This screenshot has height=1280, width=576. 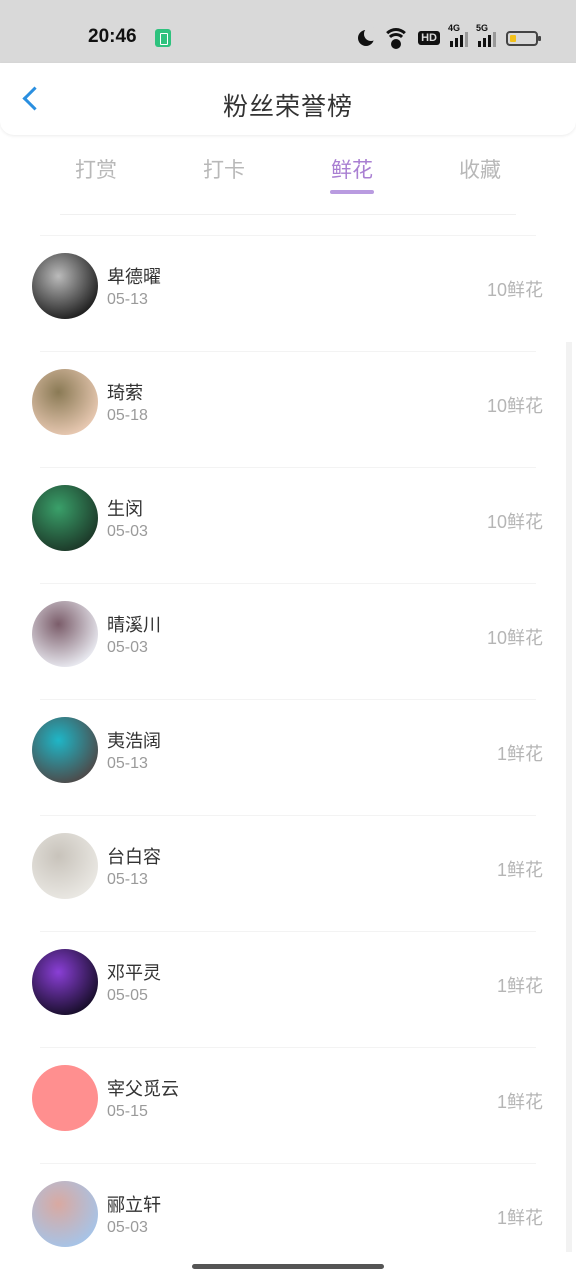 I want to click on fan-name: 郦立轩, so click(x=134, y=1205).